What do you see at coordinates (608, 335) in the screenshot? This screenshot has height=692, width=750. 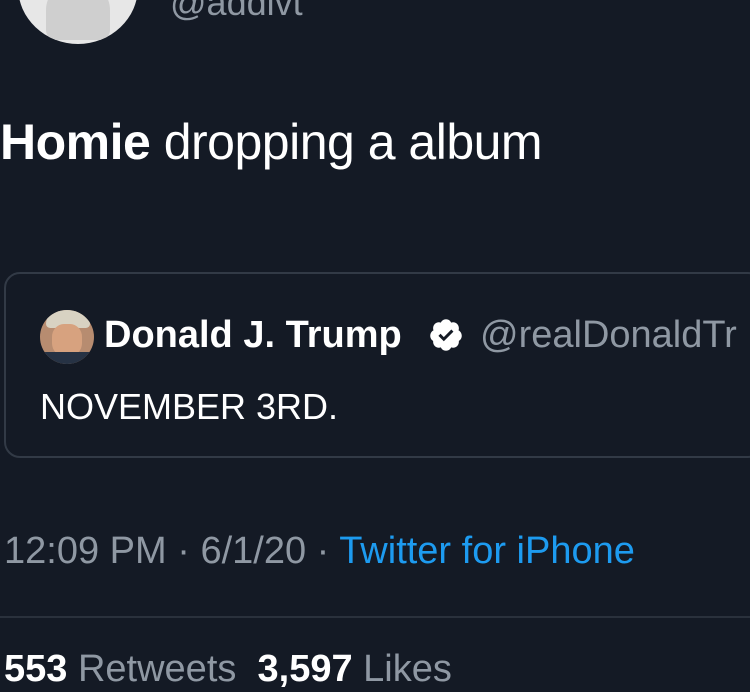 I see `quoted-author-handle: @realDonaldTr` at bounding box center [608, 335].